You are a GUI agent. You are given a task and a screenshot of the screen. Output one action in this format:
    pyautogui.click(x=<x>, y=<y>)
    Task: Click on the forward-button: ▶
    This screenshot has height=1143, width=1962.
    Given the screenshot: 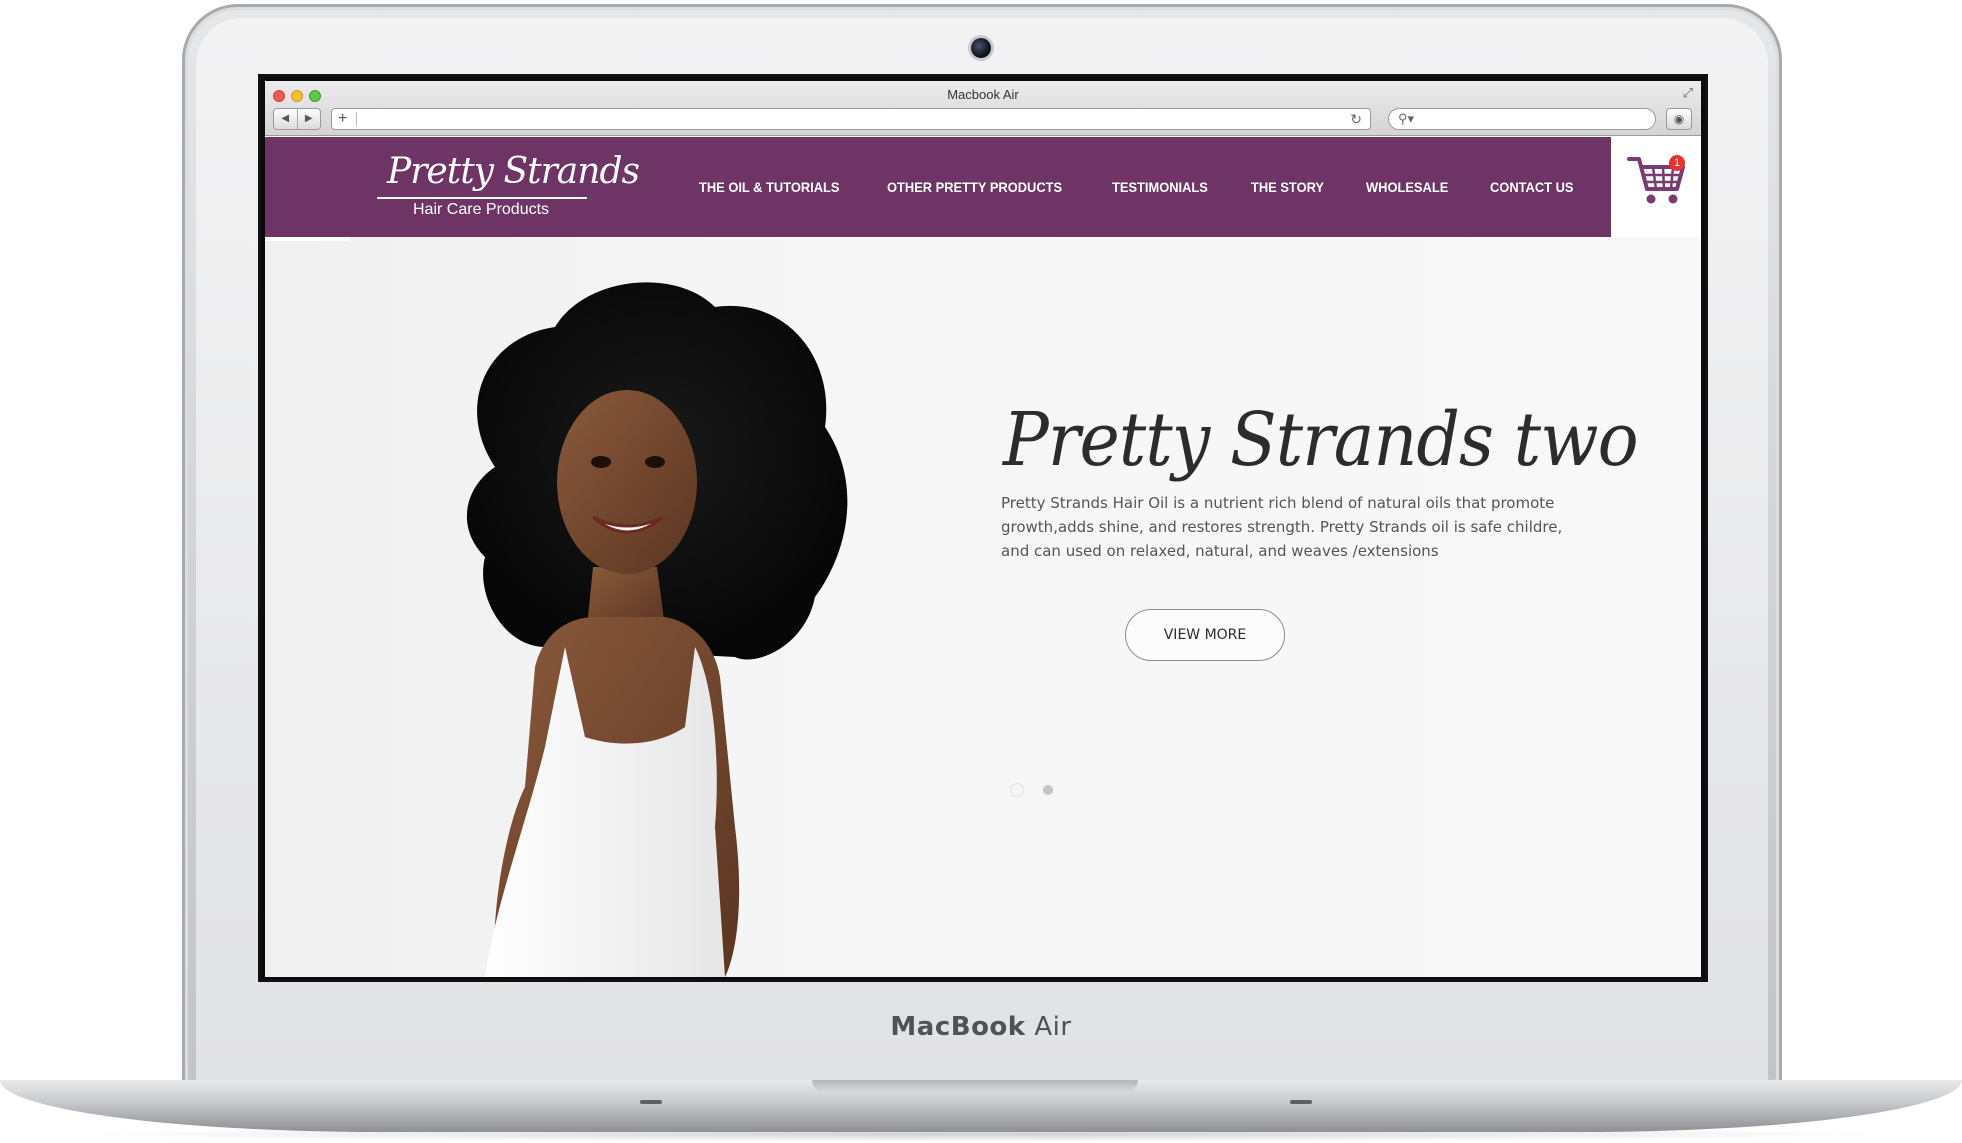 What is the action you would take?
    pyautogui.click(x=309, y=119)
    